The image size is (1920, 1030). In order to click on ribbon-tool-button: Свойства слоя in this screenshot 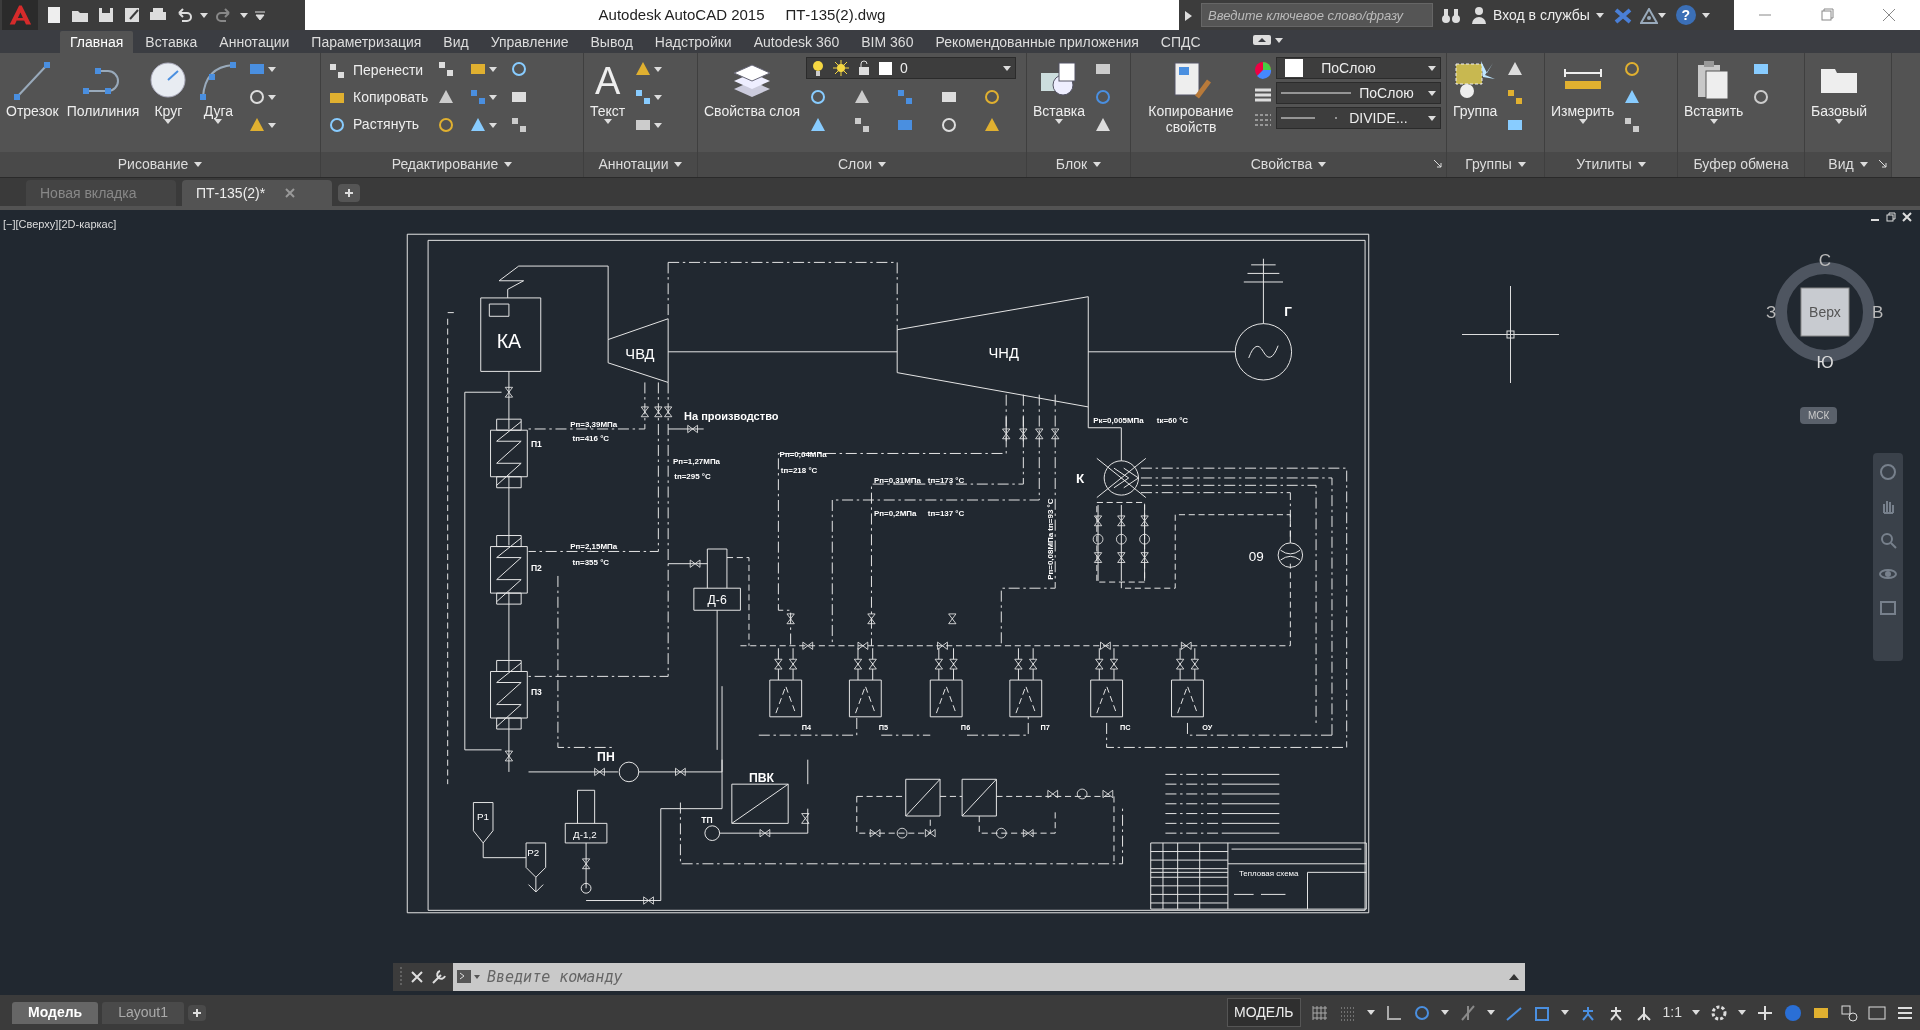, I will do `click(752, 89)`.